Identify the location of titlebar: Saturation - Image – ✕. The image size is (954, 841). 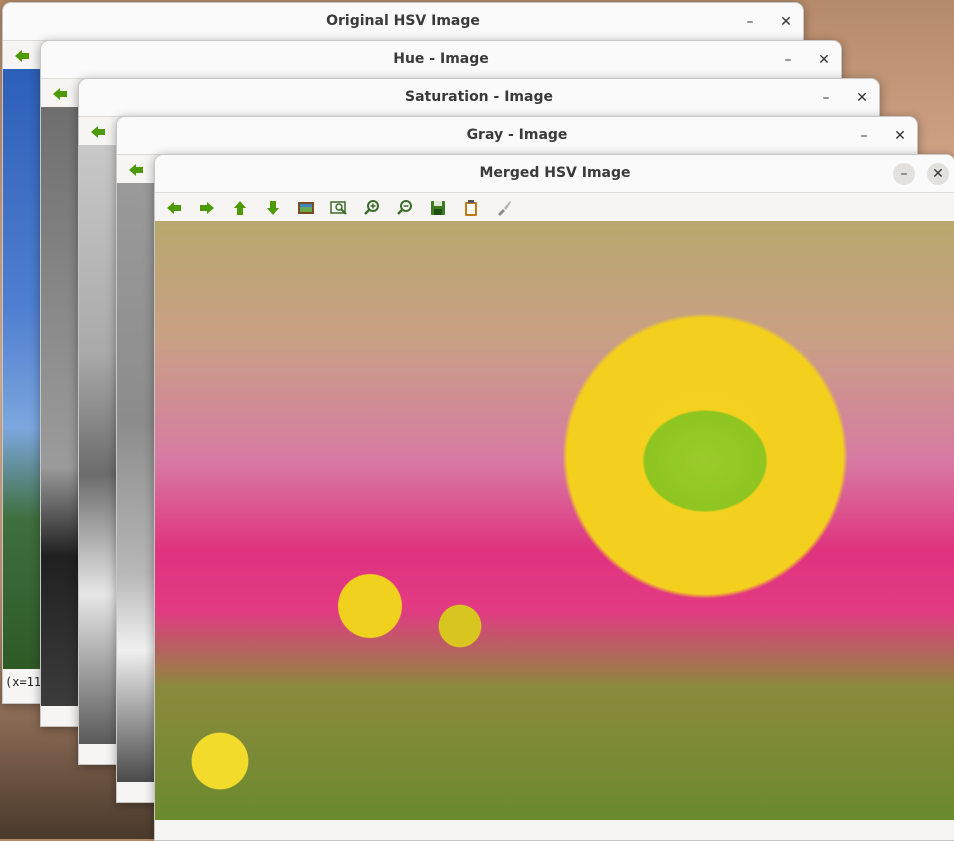
(479, 98).